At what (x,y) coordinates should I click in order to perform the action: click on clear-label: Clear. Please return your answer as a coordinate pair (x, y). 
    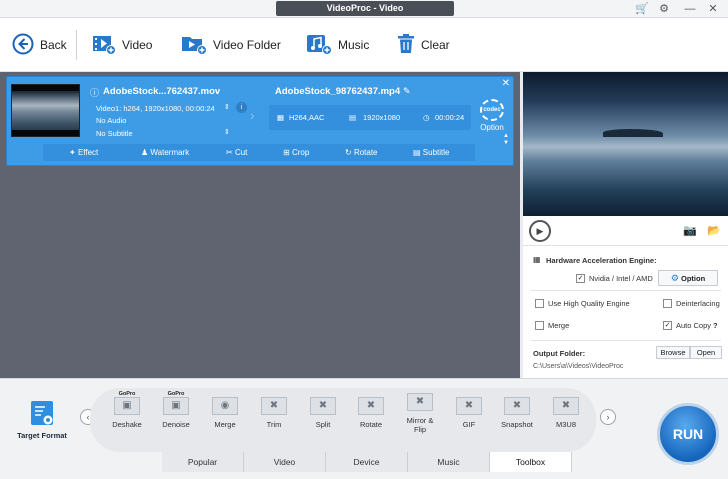
    Looking at the image, I should click on (435, 45).